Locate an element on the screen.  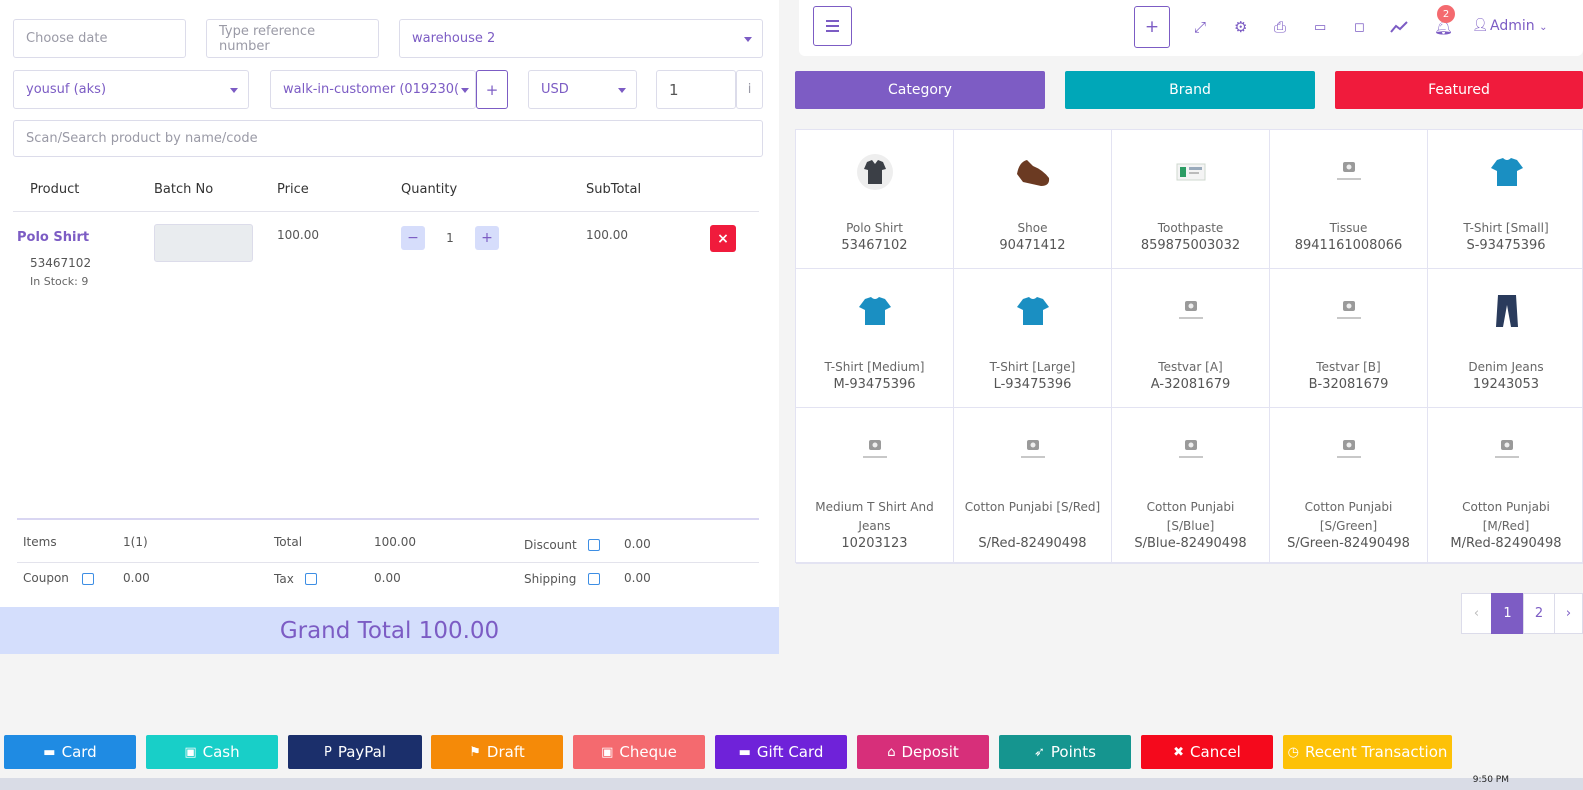
payment-label: Draft is located at coordinates (505, 752).